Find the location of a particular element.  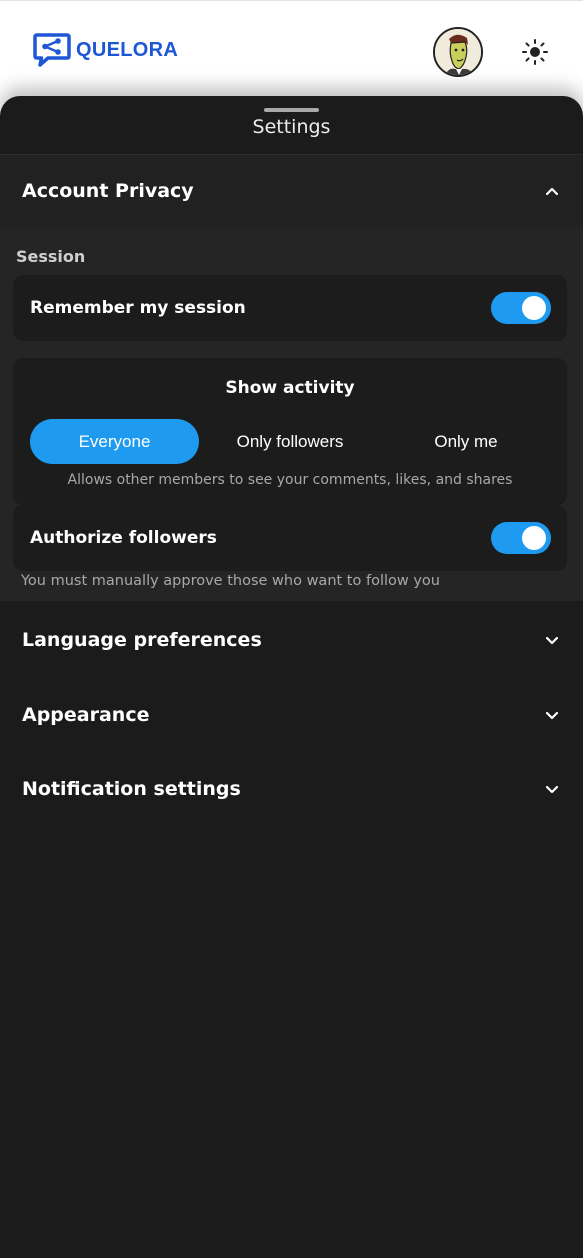

top-bar: QUELORA is located at coordinates (291, 50).